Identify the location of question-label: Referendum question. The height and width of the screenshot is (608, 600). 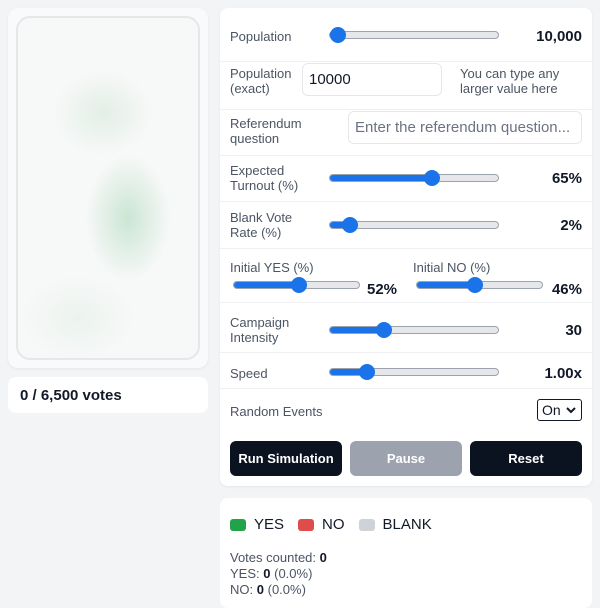
(266, 131).